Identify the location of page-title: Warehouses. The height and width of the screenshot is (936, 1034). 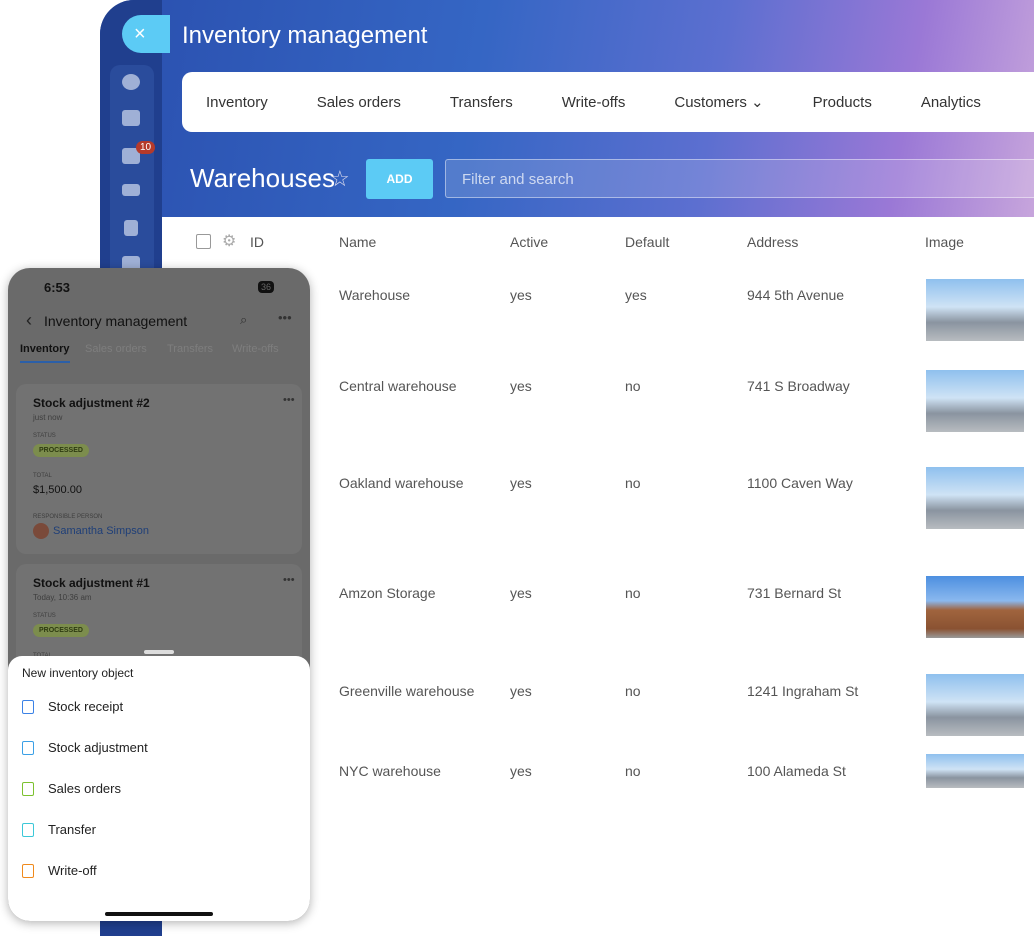
(262, 178).